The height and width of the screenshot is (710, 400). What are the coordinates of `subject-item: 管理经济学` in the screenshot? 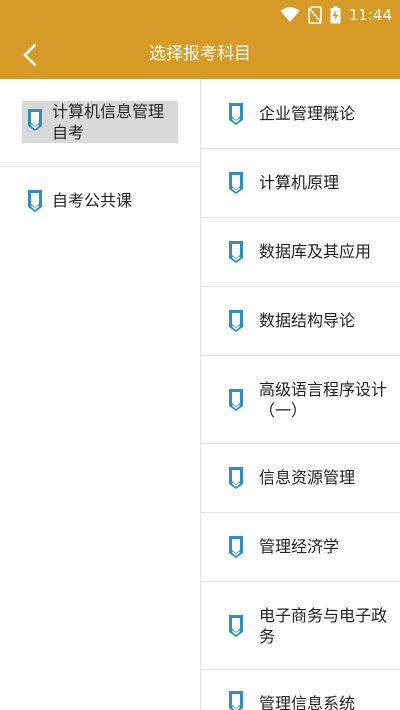 It's located at (300, 547).